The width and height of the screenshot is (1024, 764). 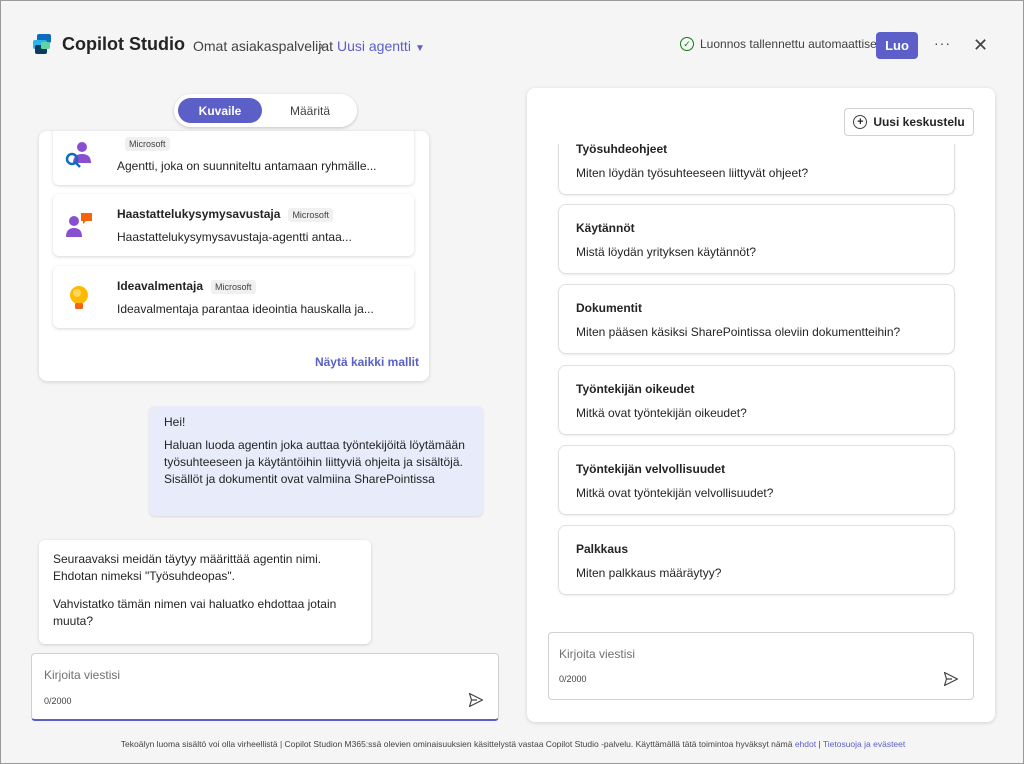 I want to click on save-status-text: Luonnos tallennettu automaattisesti, so click(x=794, y=44).